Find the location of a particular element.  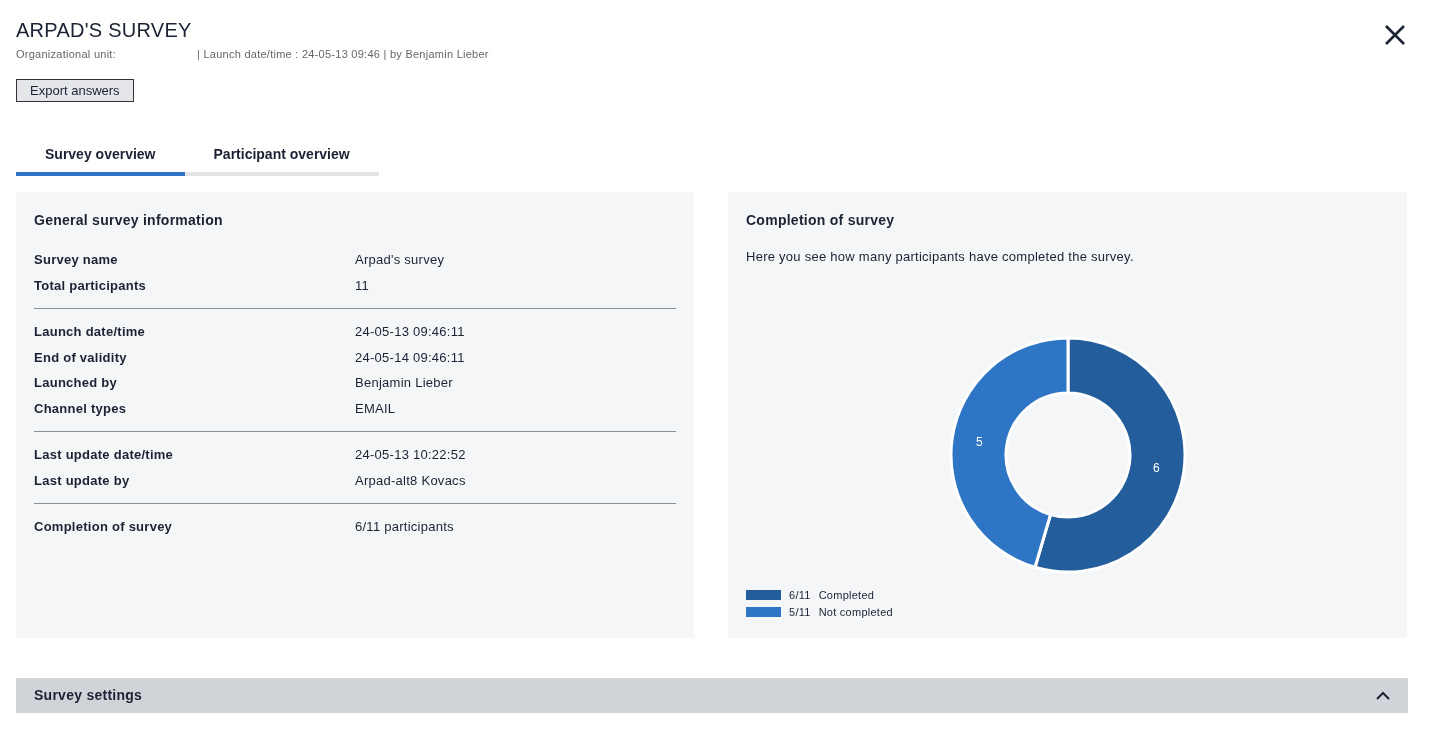

legend-count: 6/11 is located at coordinates (800, 595).